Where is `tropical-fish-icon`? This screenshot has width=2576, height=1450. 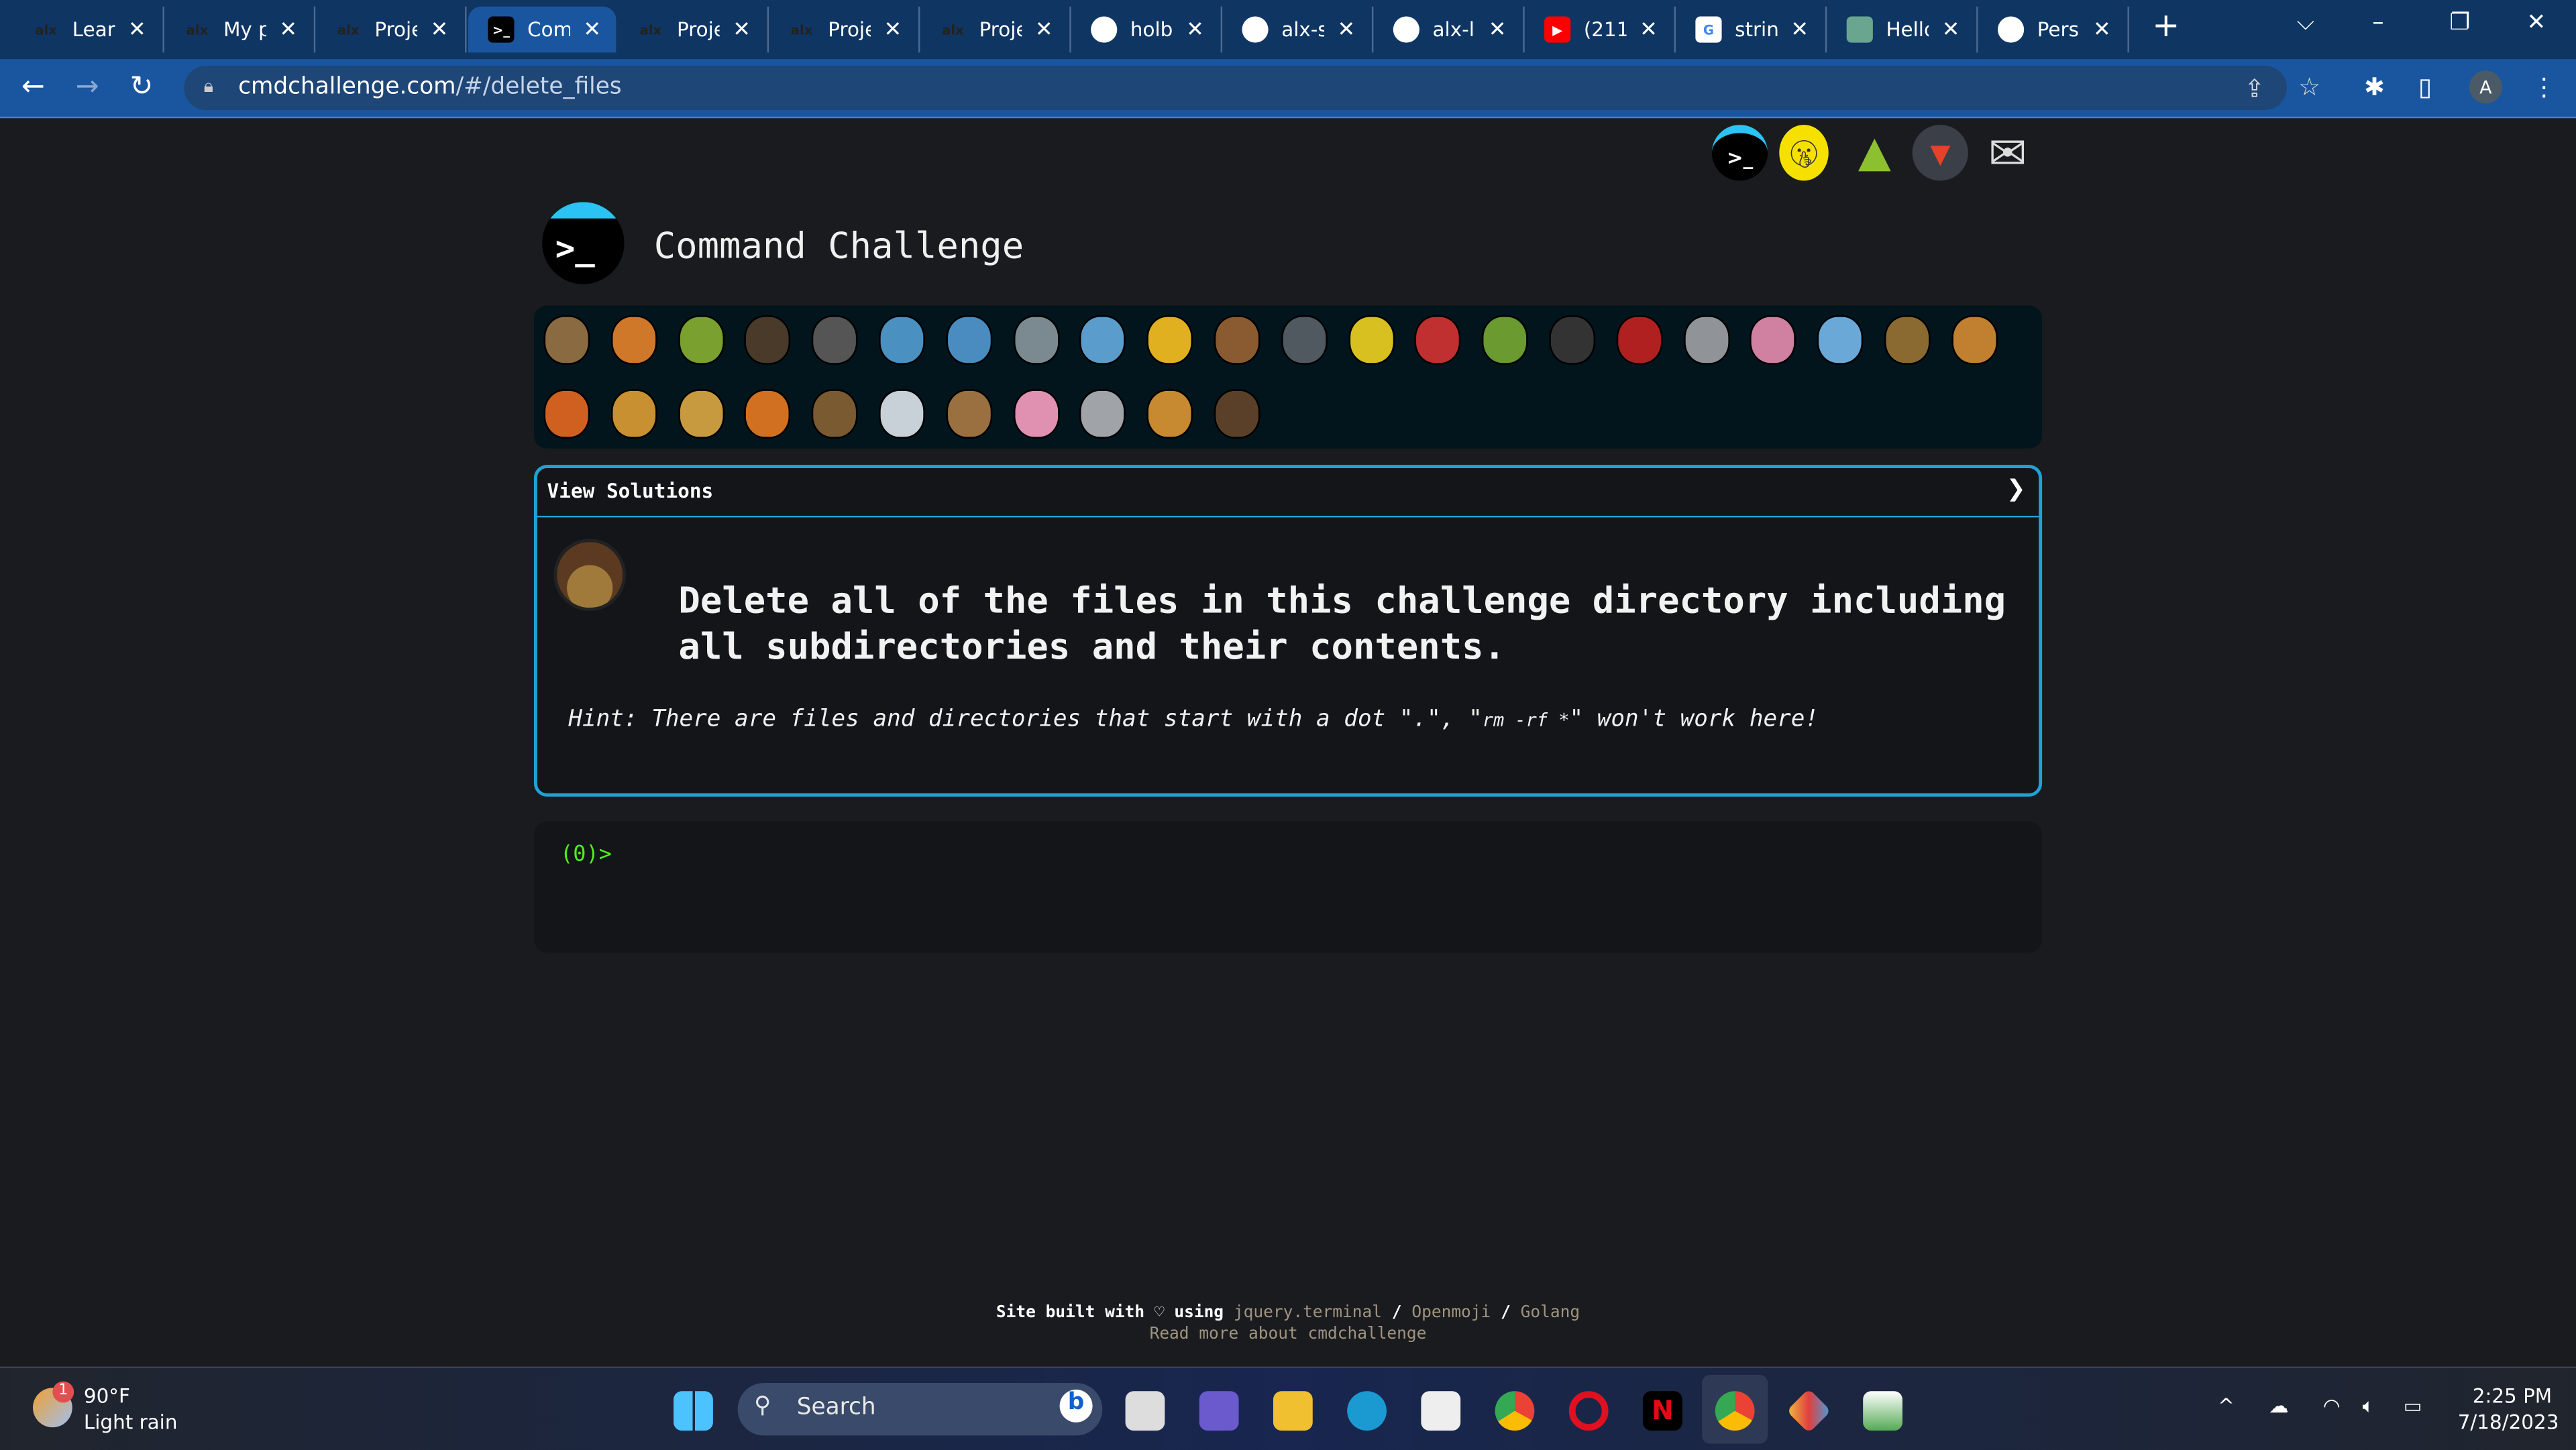 tropical-fish-icon is located at coordinates (1169, 340).